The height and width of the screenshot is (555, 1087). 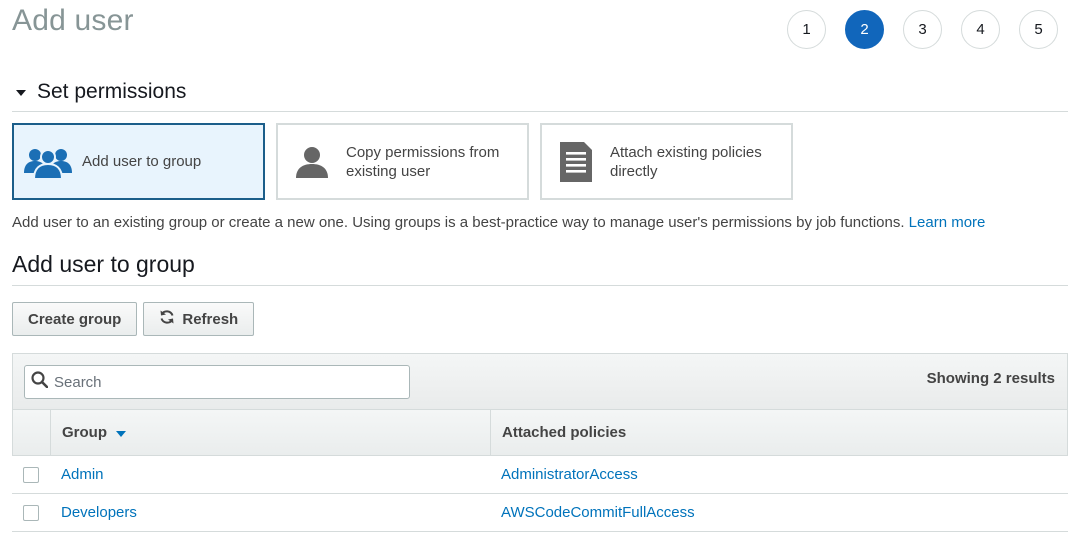 I want to click on step-3: 3, so click(x=922, y=29).